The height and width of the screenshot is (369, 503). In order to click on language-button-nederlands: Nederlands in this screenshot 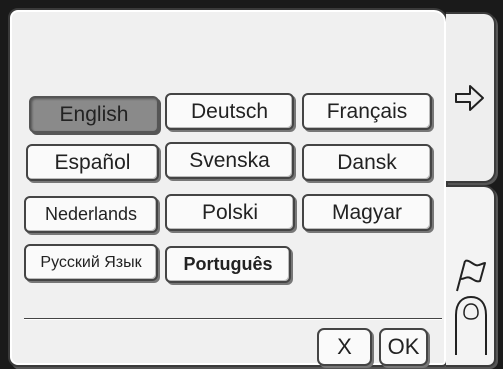, I will do `click(91, 214)`.